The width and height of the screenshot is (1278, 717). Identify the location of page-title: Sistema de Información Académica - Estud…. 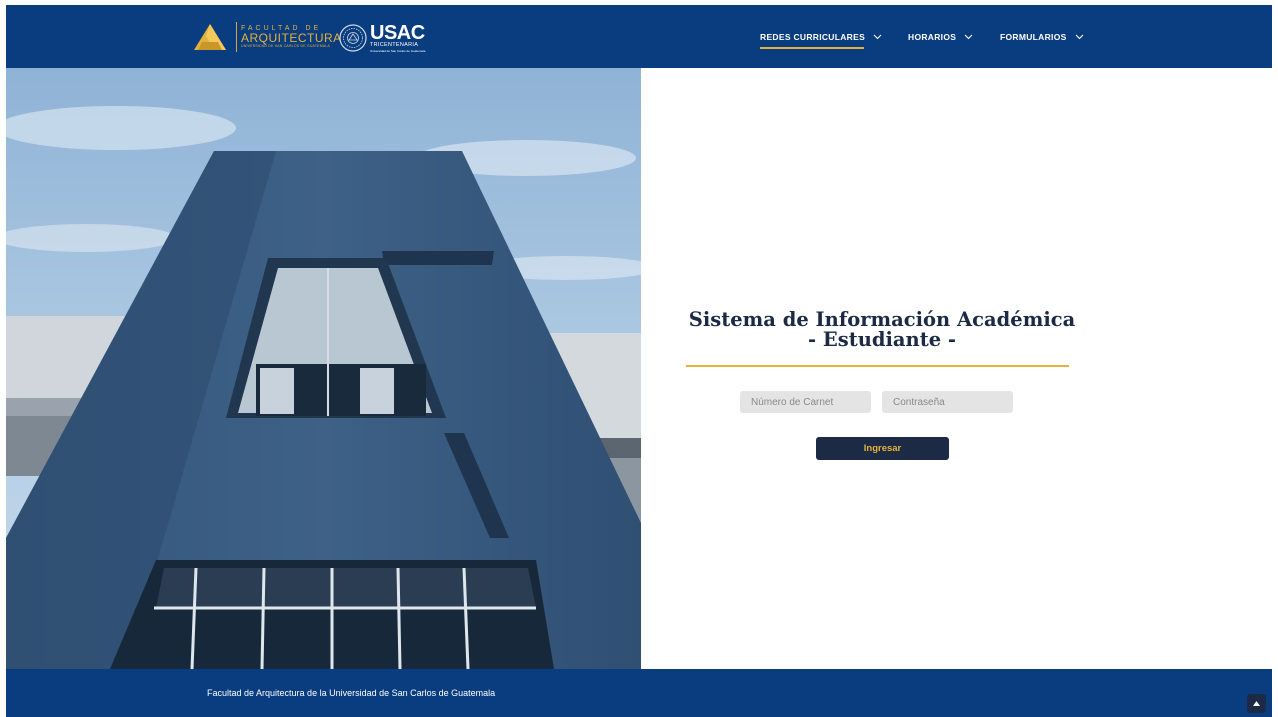
(882, 330).